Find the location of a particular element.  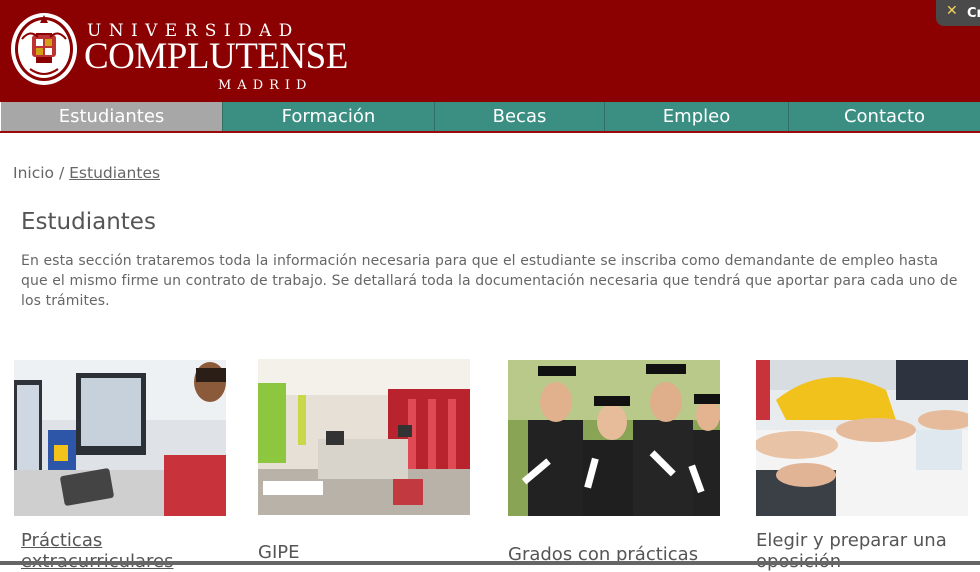

cookie-tab-label: Cr is located at coordinates (973, 13).